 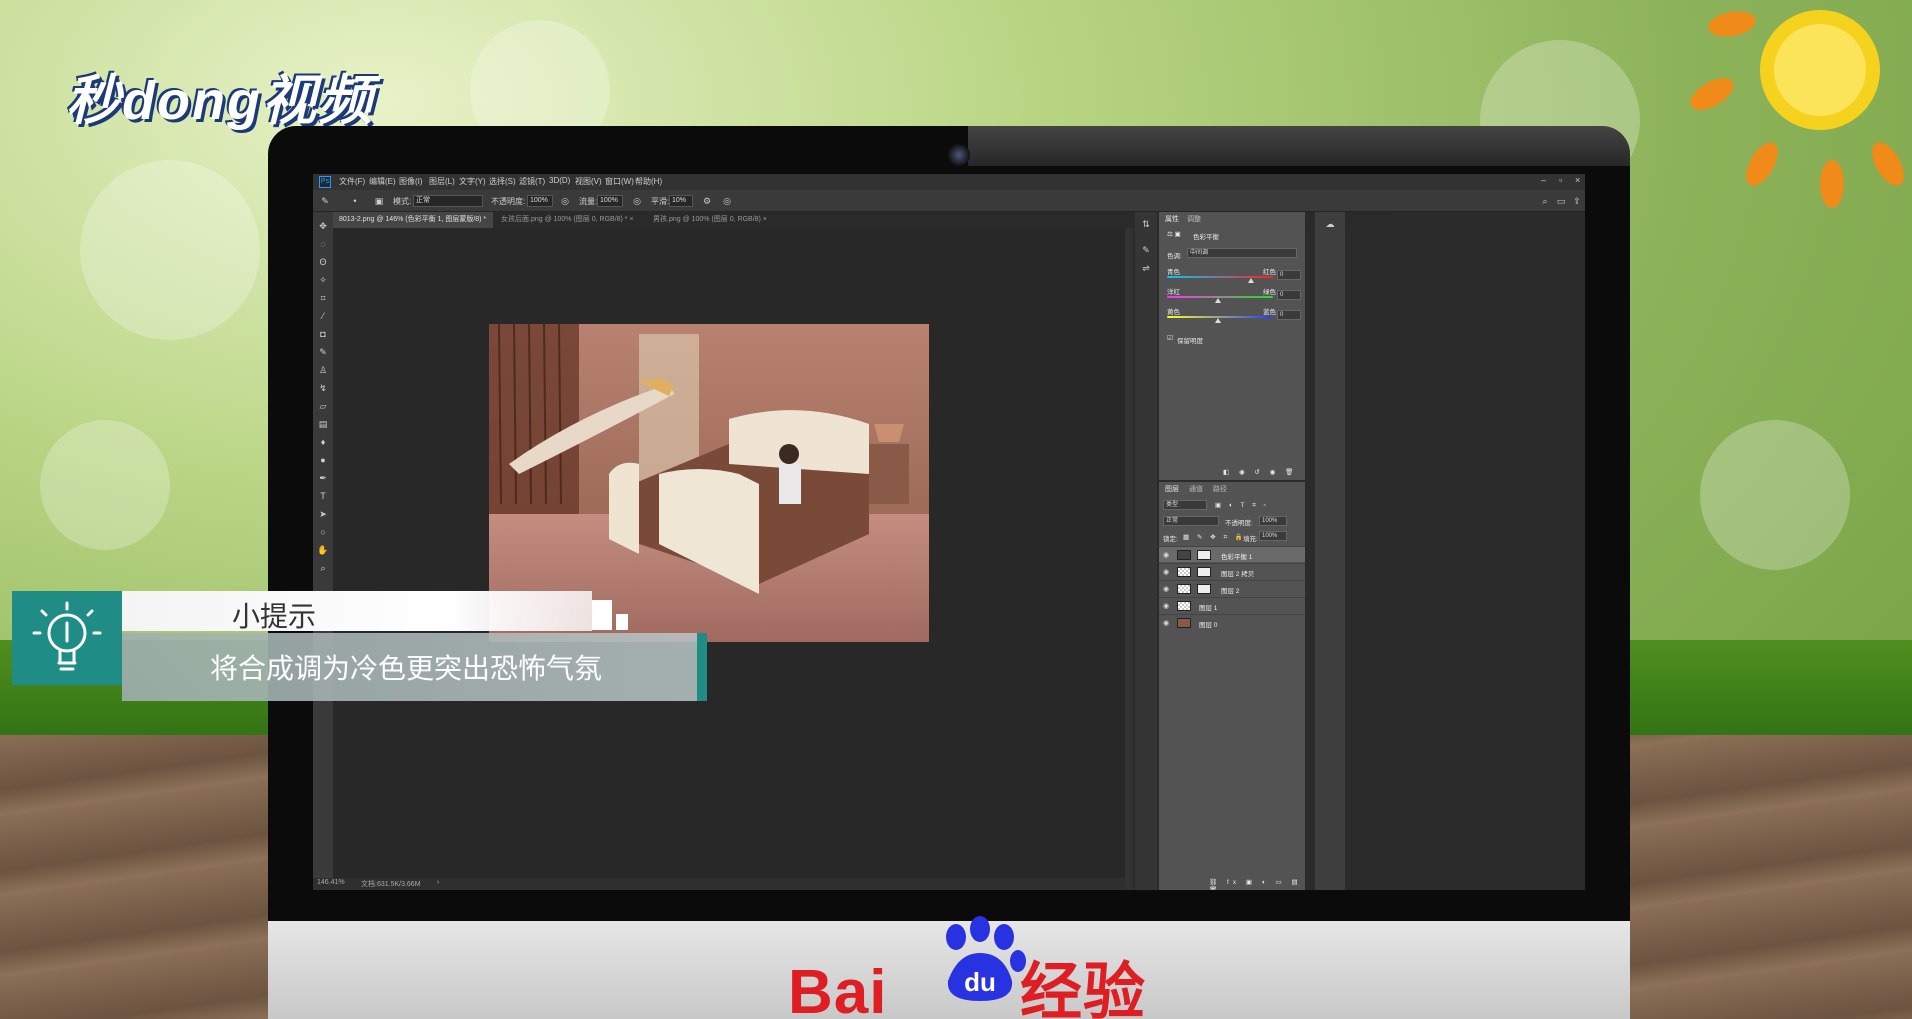 What do you see at coordinates (727, 201) in the screenshot?
I see `pressure-size-icon: ◎` at bounding box center [727, 201].